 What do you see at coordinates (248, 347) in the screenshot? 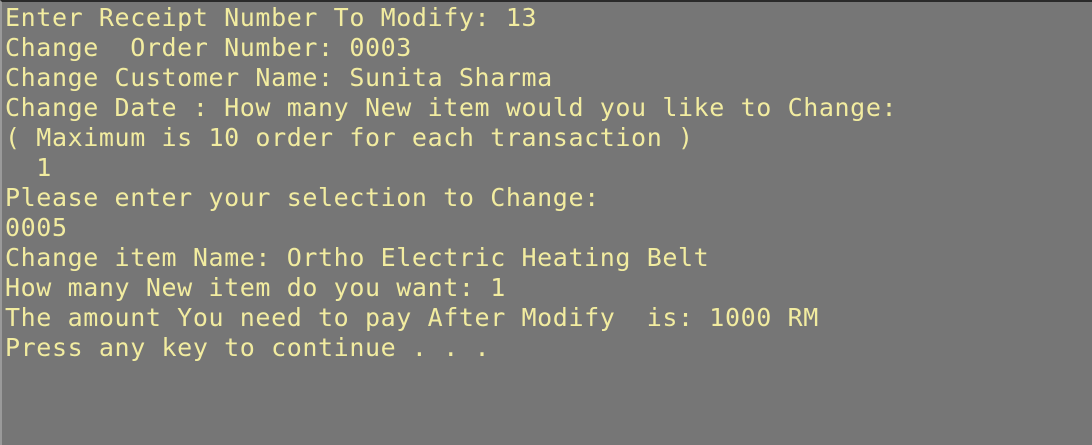
I see `console-line-continue-prompt: Press any key to continue . . .` at bounding box center [248, 347].